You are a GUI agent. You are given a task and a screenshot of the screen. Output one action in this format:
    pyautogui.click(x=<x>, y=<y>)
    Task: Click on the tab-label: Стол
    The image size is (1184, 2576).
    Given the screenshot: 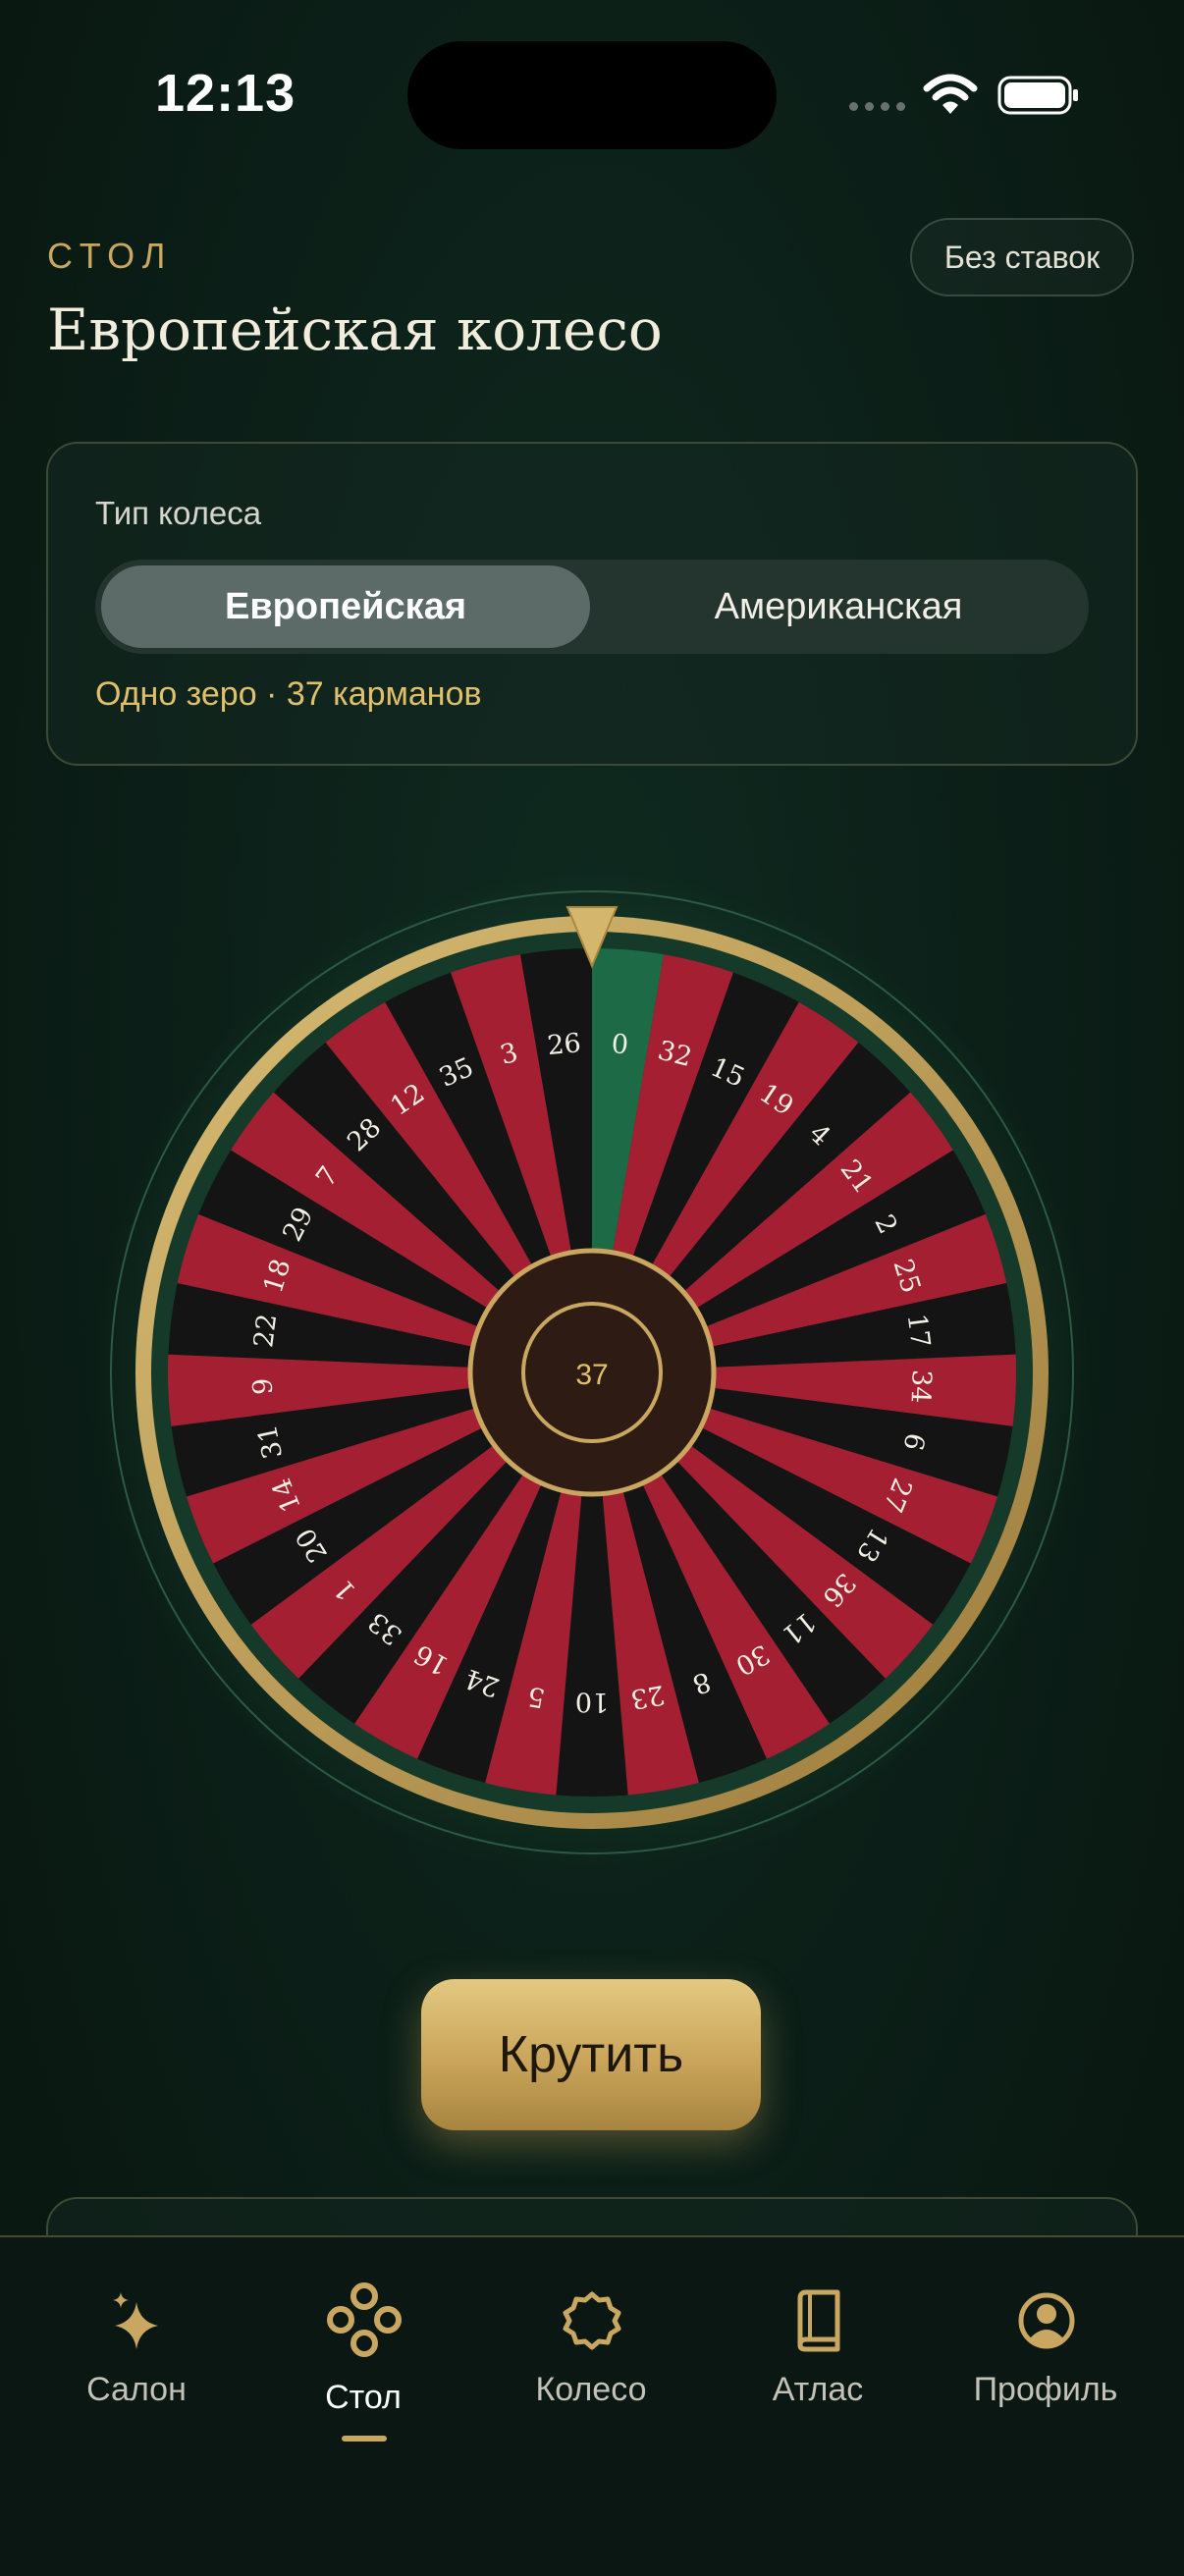 What is the action you would take?
    pyautogui.click(x=363, y=2397)
    